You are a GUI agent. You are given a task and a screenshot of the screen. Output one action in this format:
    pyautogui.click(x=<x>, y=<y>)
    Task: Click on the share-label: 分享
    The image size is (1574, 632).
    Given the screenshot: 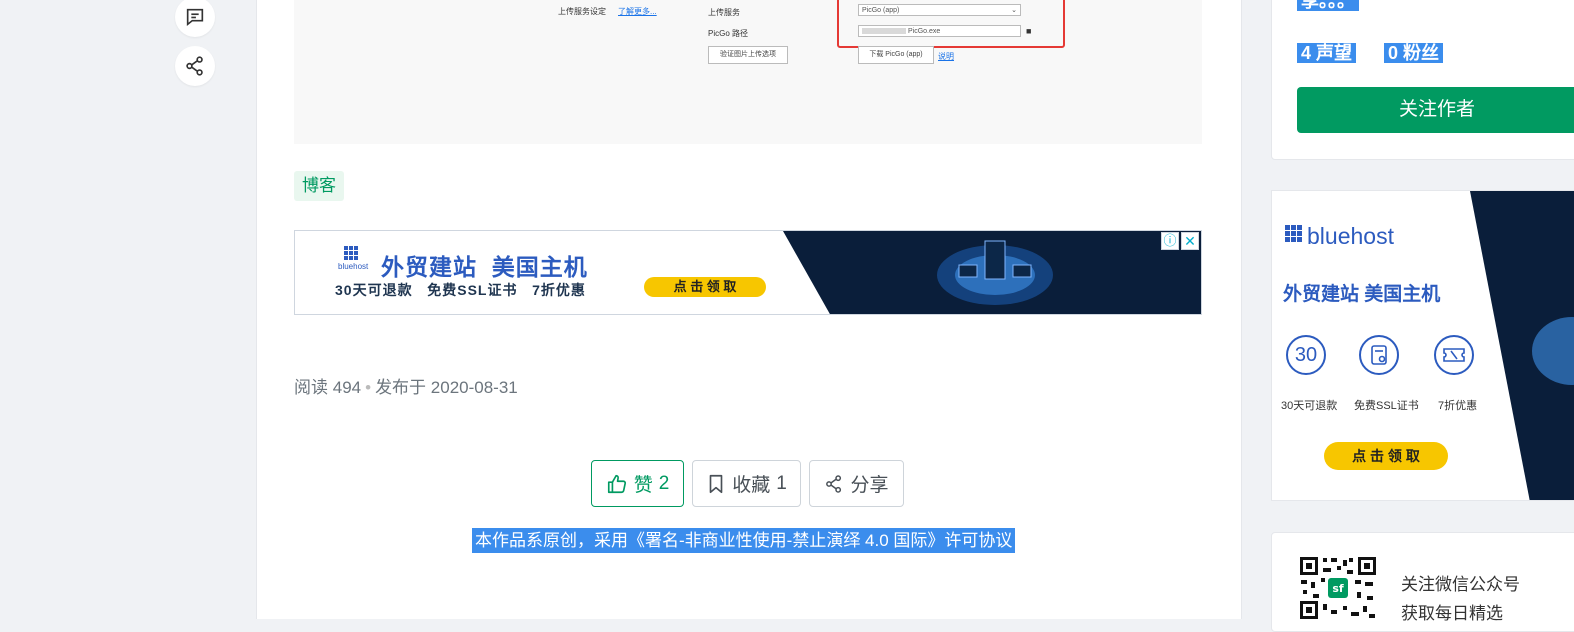 What is the action you would take?
    pyautogui.click(x=869, y=485)
    